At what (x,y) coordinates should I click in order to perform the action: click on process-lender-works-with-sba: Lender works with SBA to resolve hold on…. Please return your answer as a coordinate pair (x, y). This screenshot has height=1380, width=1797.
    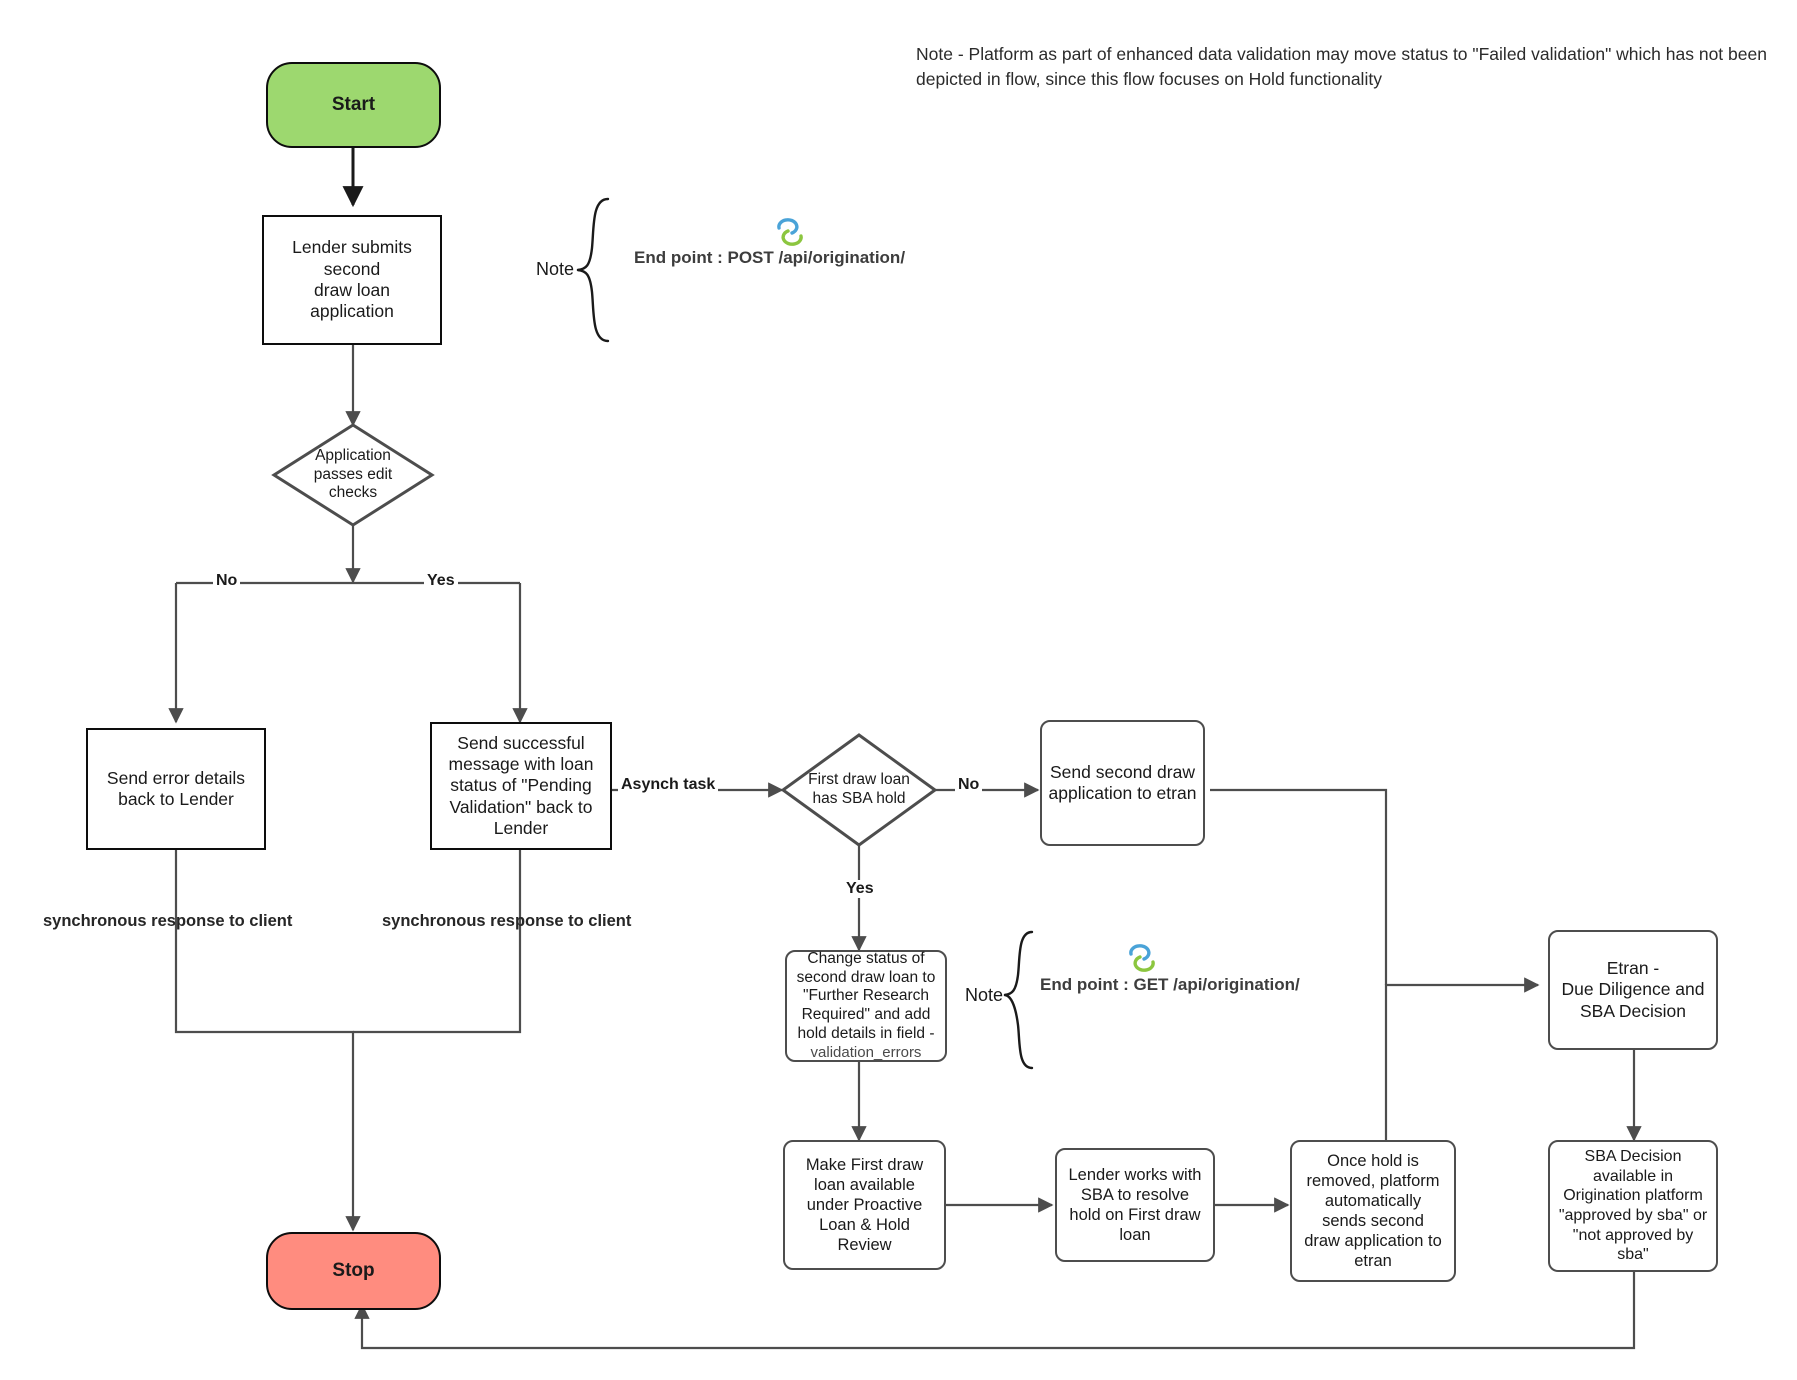
    Looking at the image, I should click on (1135, 1205).